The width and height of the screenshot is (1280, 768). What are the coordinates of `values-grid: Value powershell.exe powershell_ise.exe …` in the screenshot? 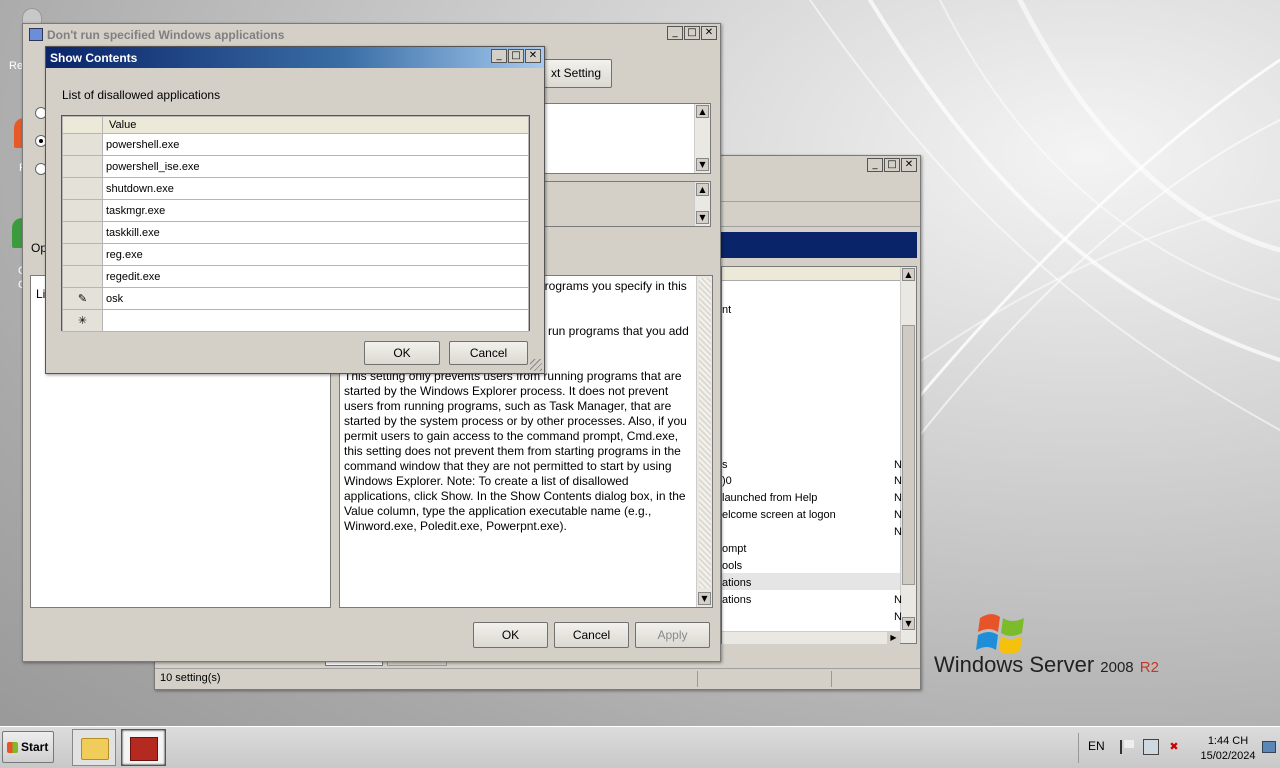 It's located at (295, 223).